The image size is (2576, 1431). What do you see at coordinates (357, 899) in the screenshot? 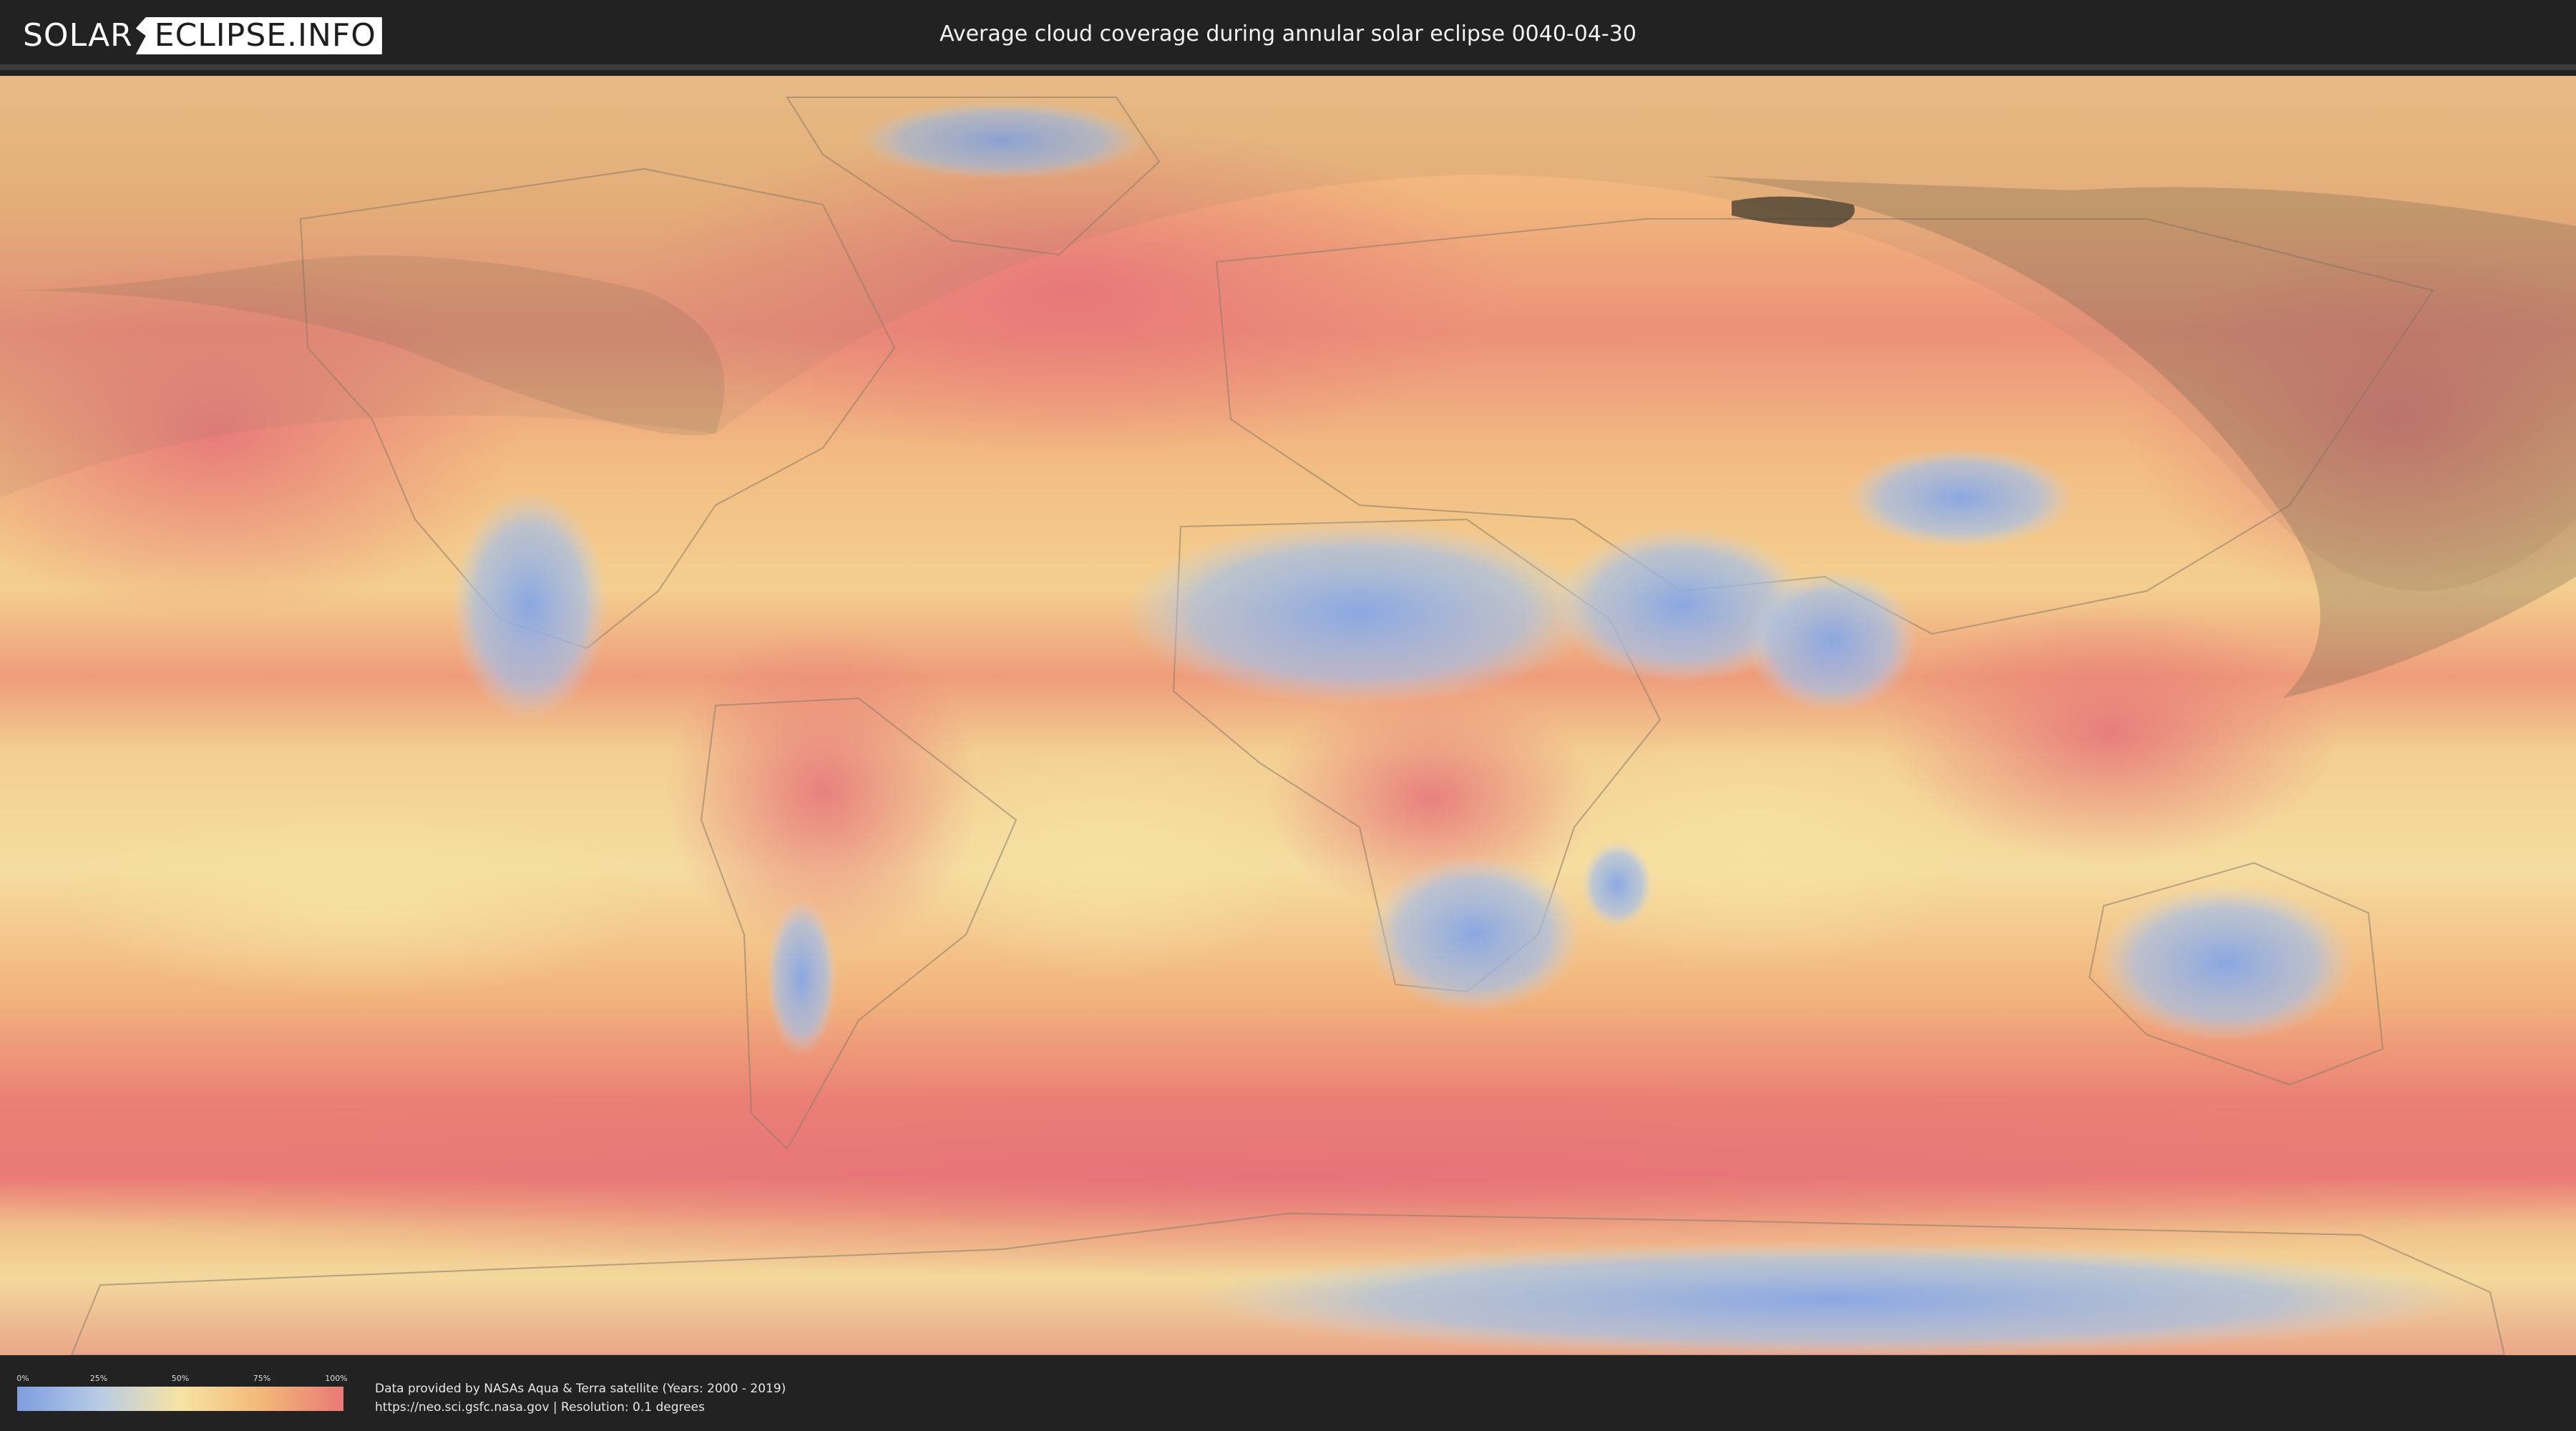
I see `south-pacific-clear-zone` at bounding box center [357, 899].